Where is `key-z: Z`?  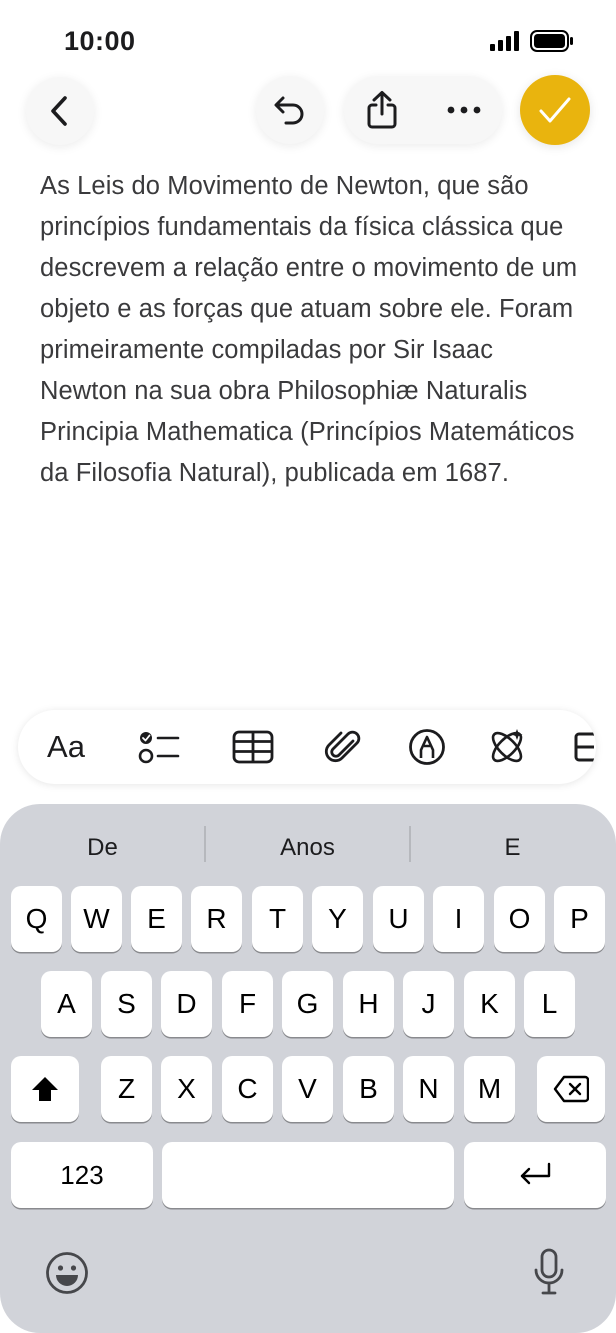 key-z: Z is located at coordinates (126, 1089).